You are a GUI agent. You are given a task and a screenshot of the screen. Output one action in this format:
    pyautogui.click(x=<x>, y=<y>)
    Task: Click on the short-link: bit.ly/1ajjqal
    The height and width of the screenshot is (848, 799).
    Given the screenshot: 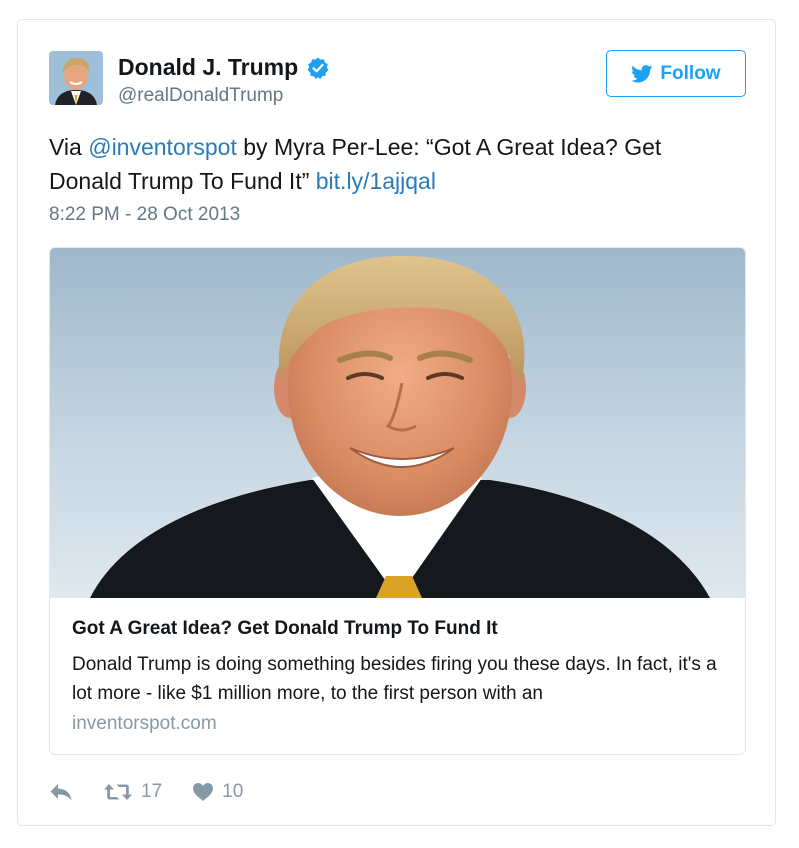 What is the action you would take?
    pyautogui.click(x=376, y=181)
    